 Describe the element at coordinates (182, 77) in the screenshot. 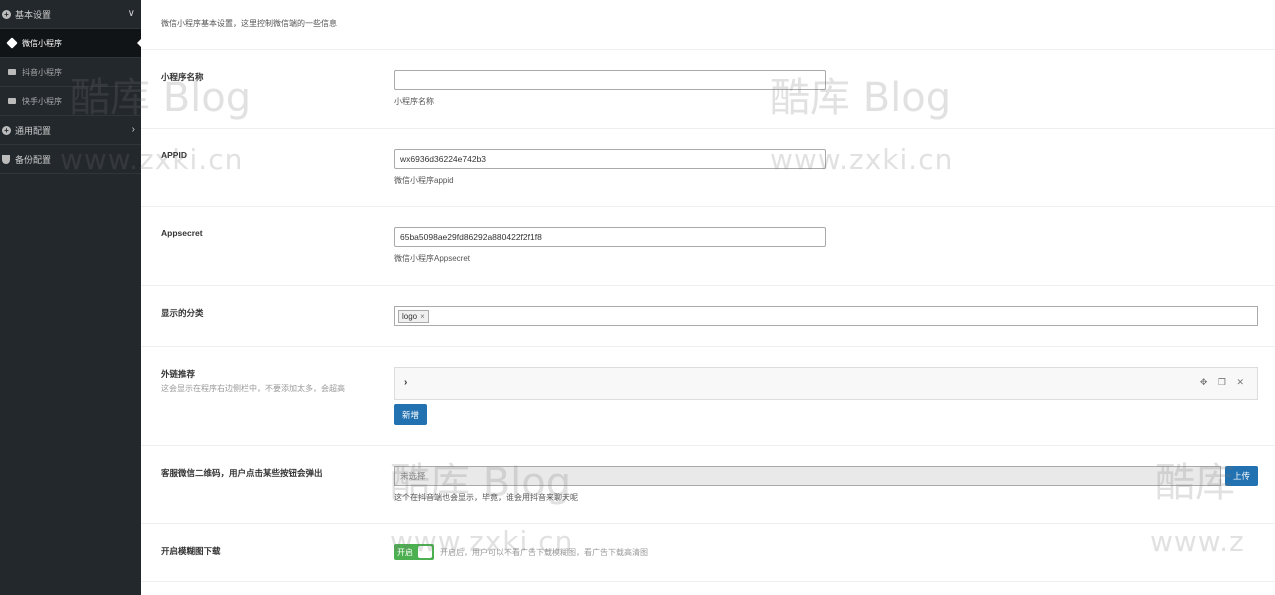

I see `field-label: 小程序名称` at that location.